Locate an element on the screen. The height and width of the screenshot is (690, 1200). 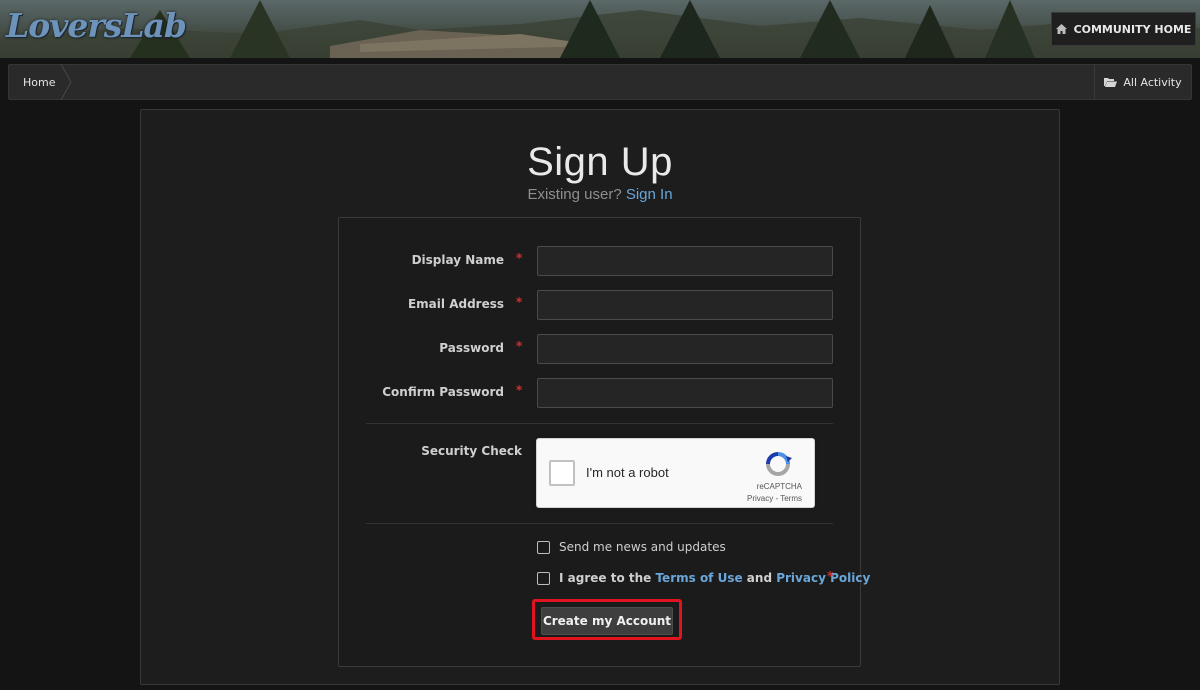
email-address-label: Email Address is located at coordinates (455, 304).